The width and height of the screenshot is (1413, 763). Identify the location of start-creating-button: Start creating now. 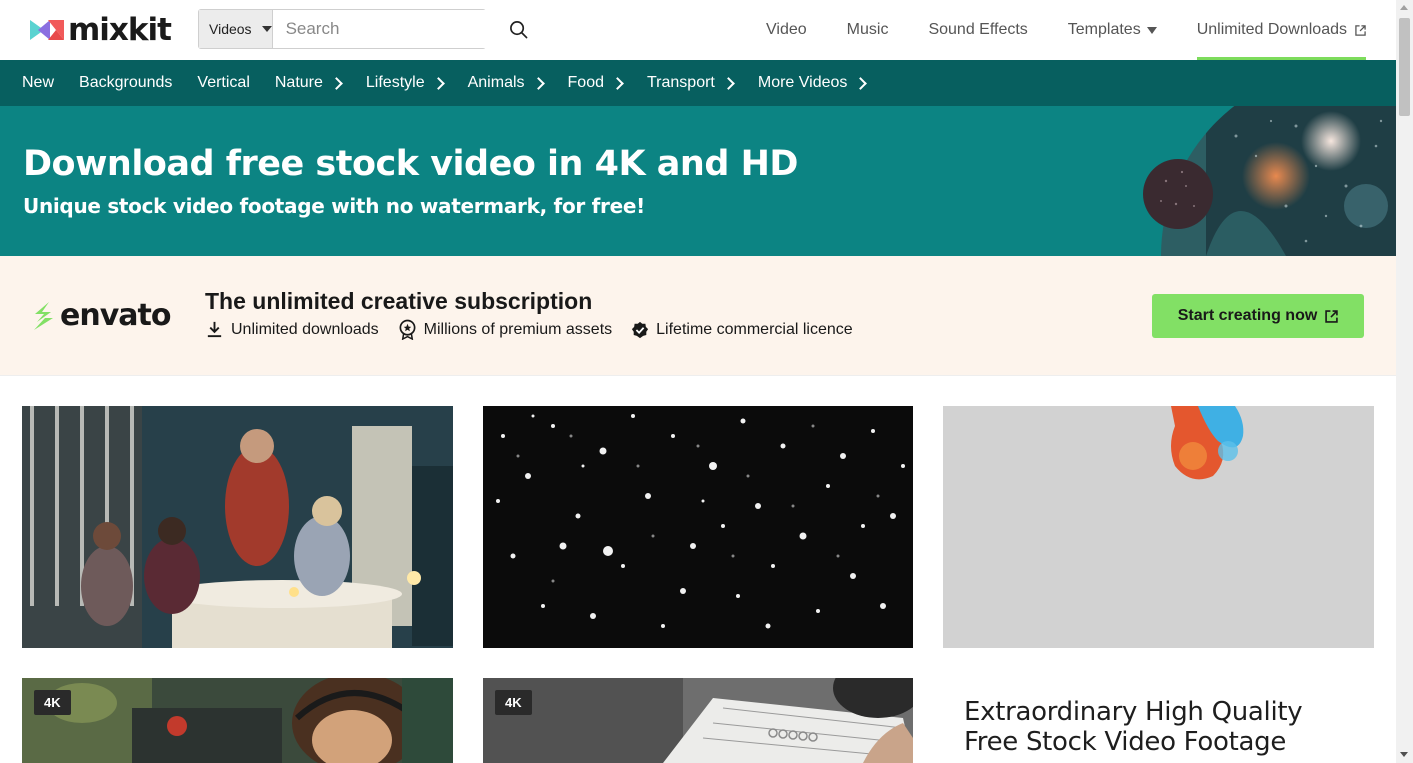
(1258, 316).